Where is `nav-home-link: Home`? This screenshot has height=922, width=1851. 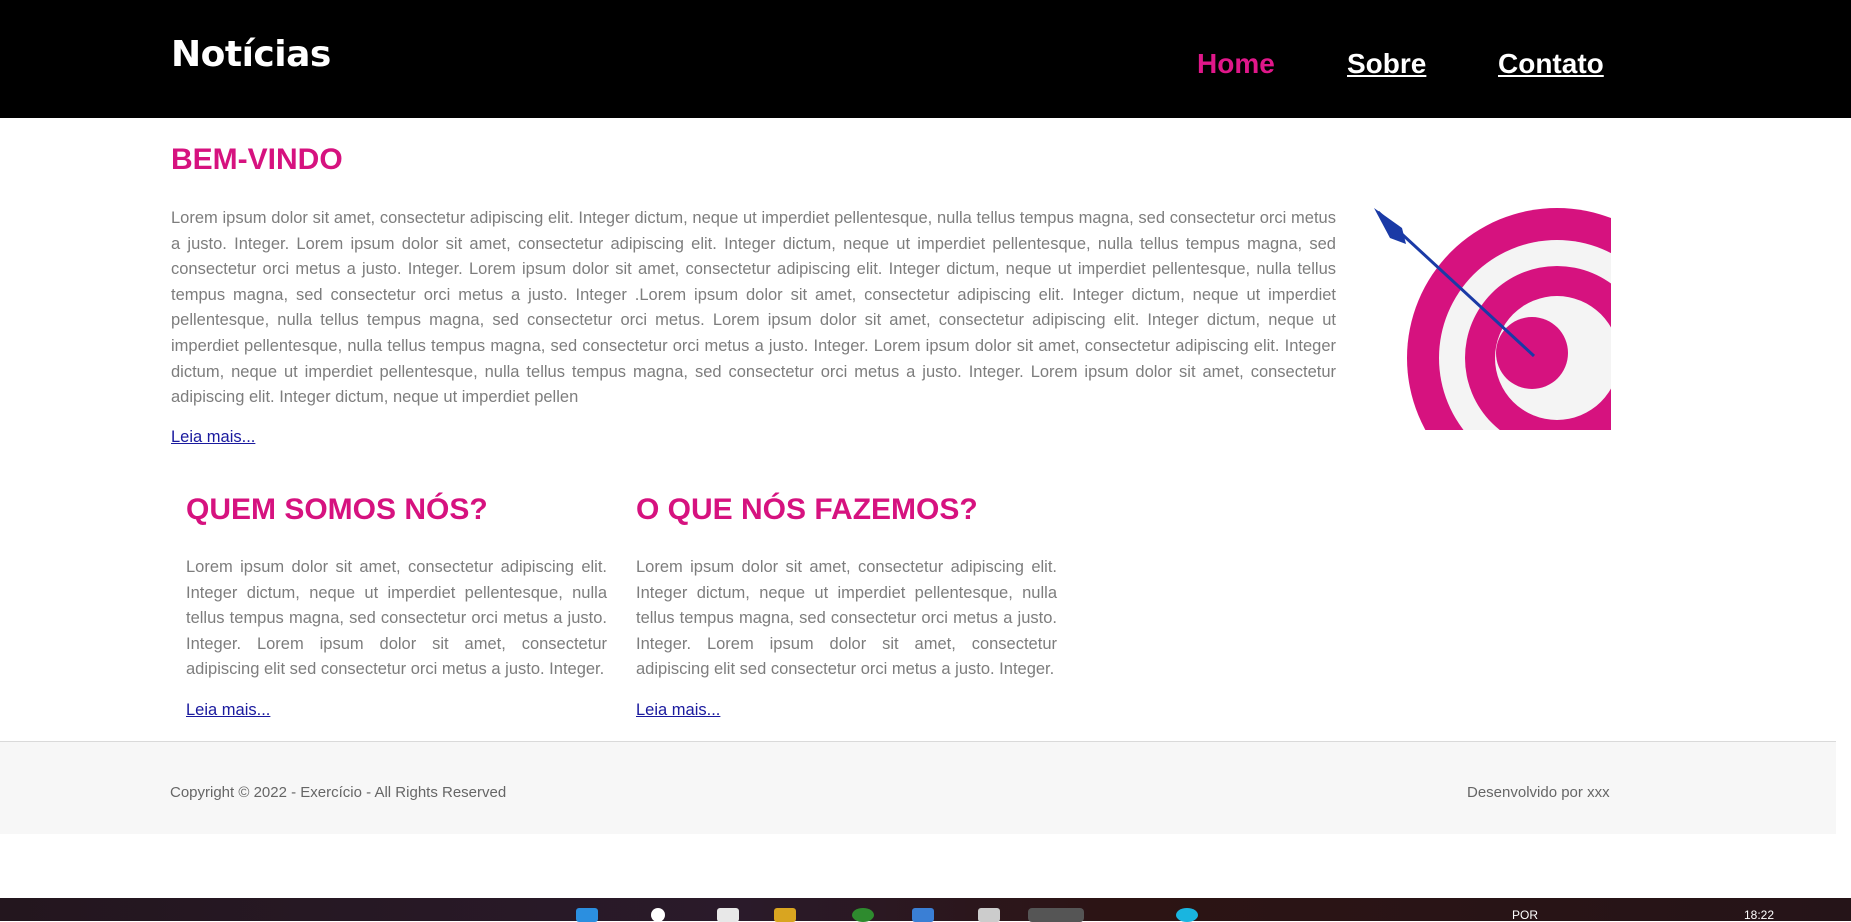
nav-home-link: Home is located at coordinates (1236, 64).